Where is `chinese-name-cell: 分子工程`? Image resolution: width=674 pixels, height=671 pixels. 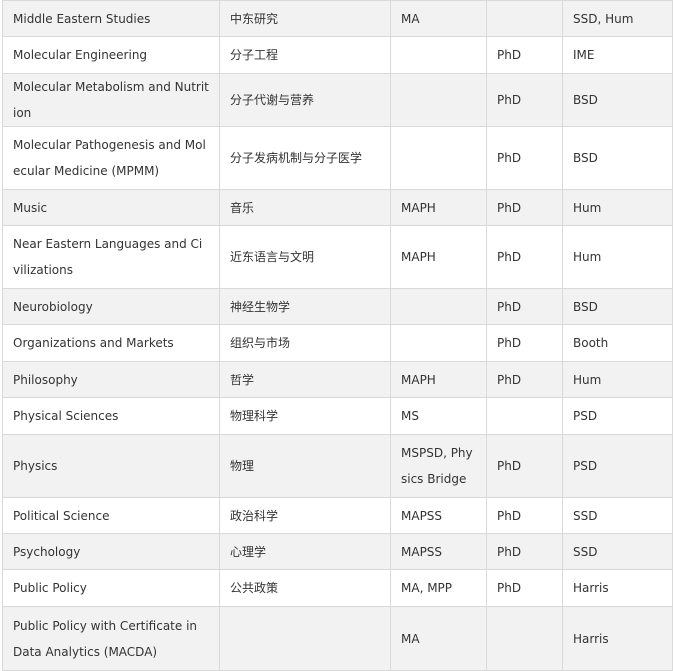 chinese-name-cell: 分子工程 is located at coordinates (305, 55).